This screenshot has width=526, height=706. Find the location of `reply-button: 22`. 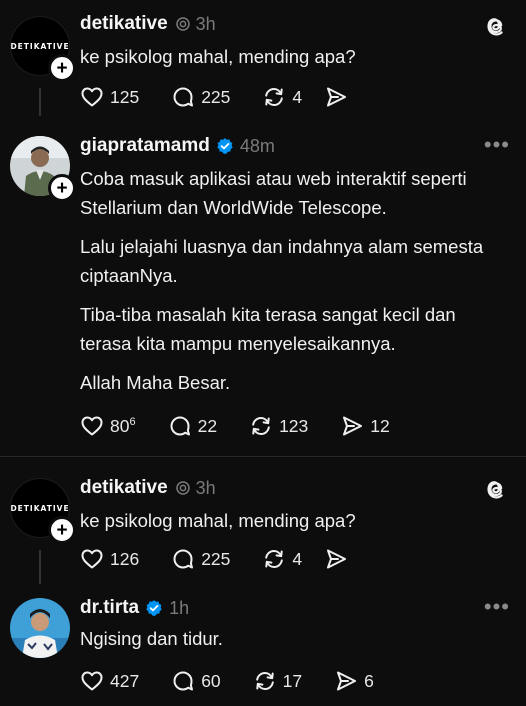

reply-button: 22 is located at coordinates (192, 426).